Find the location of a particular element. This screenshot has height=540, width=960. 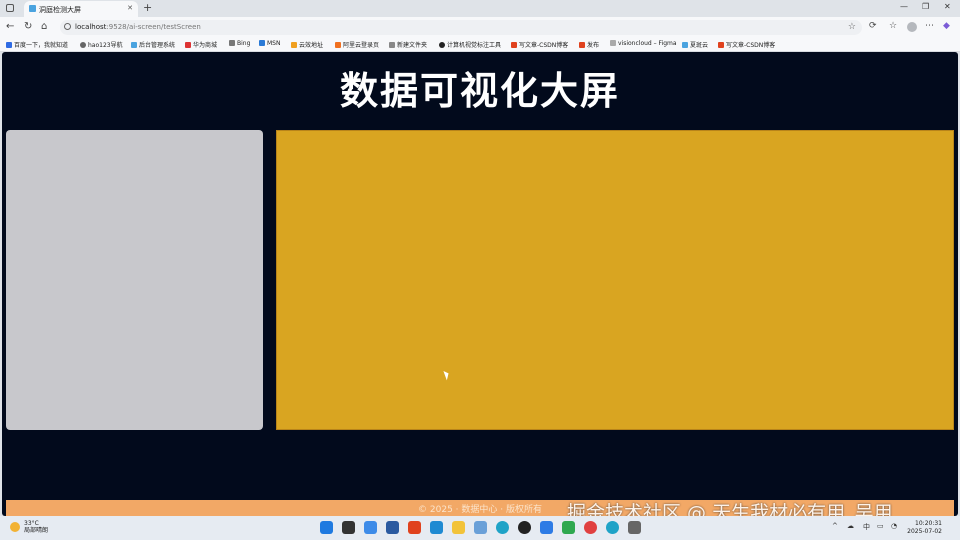

bookmark-item: 后台管理系统 is located at coordinates (153, 44).